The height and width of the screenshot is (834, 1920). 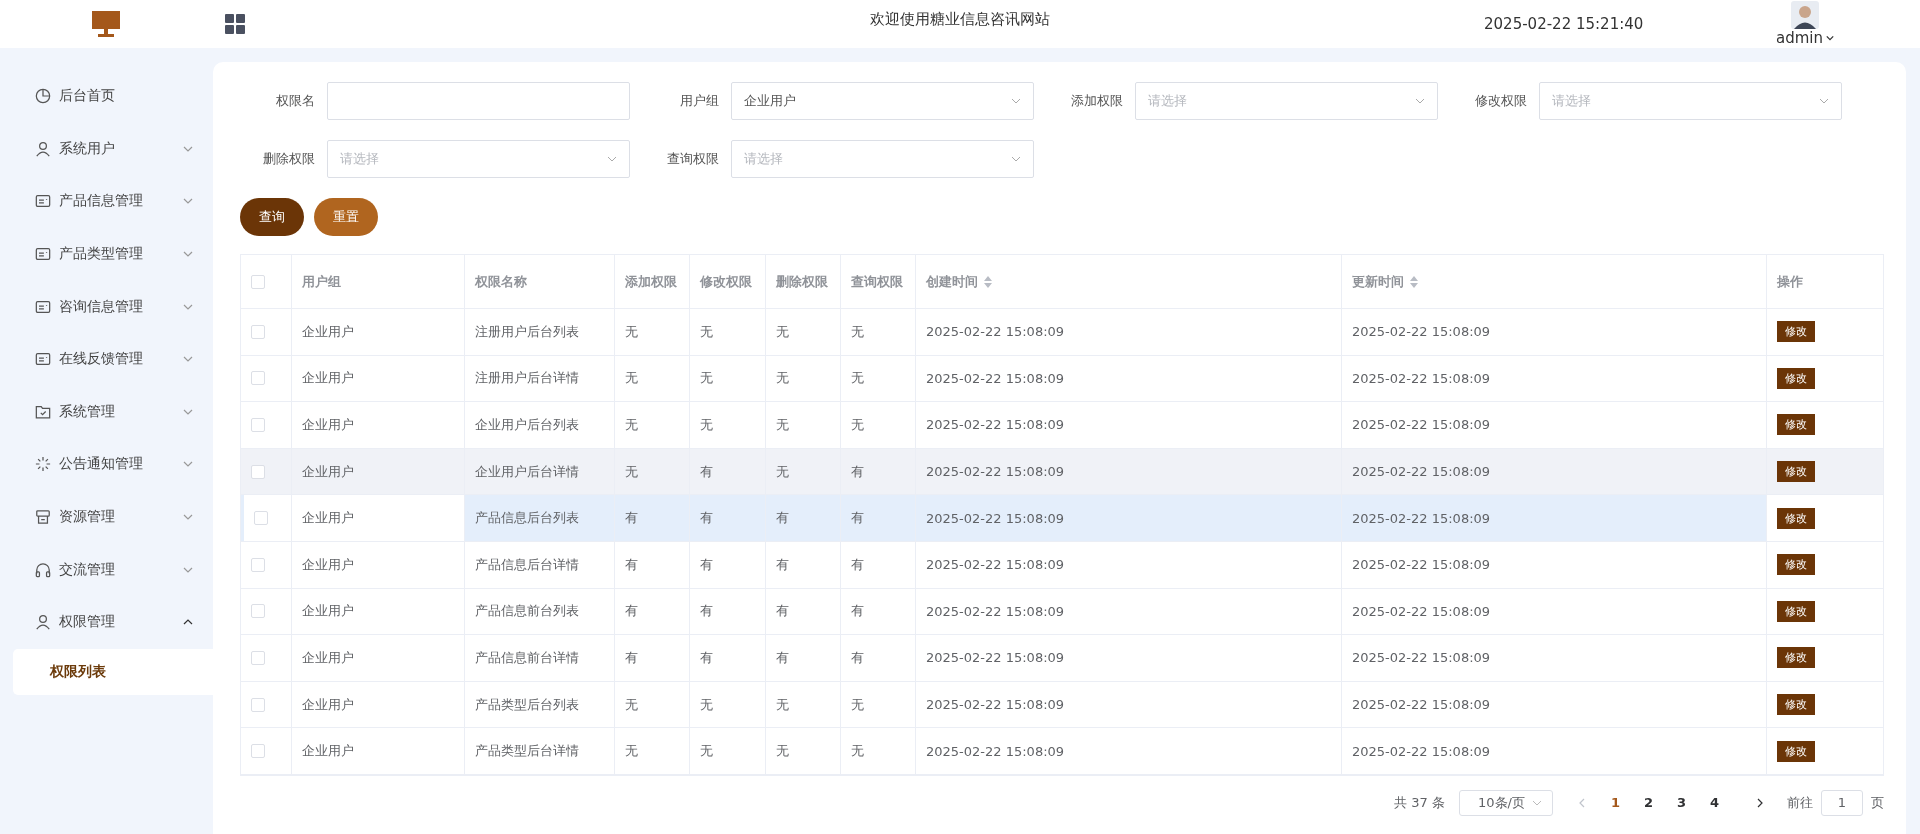 I want to click on sidebar-label: 产品类型管理, so click(x=101, y=254).